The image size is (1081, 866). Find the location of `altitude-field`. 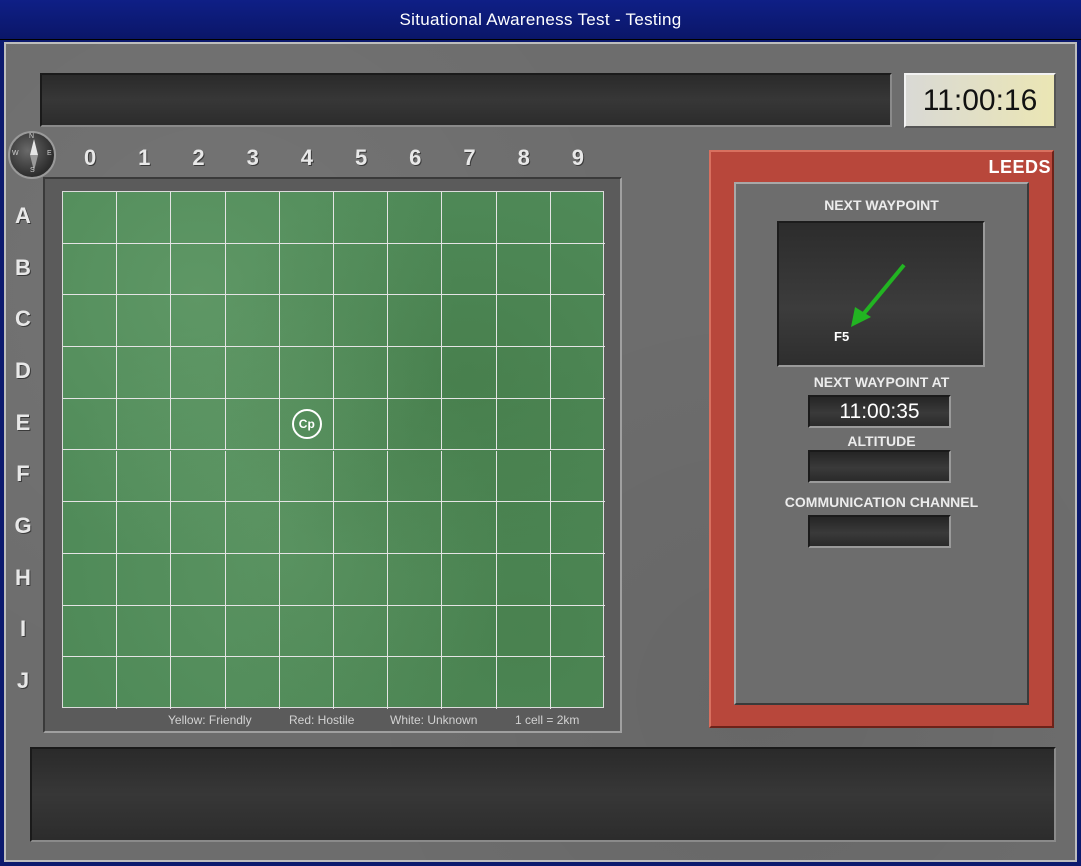

altitude-field is located at coordinates (879, 466).